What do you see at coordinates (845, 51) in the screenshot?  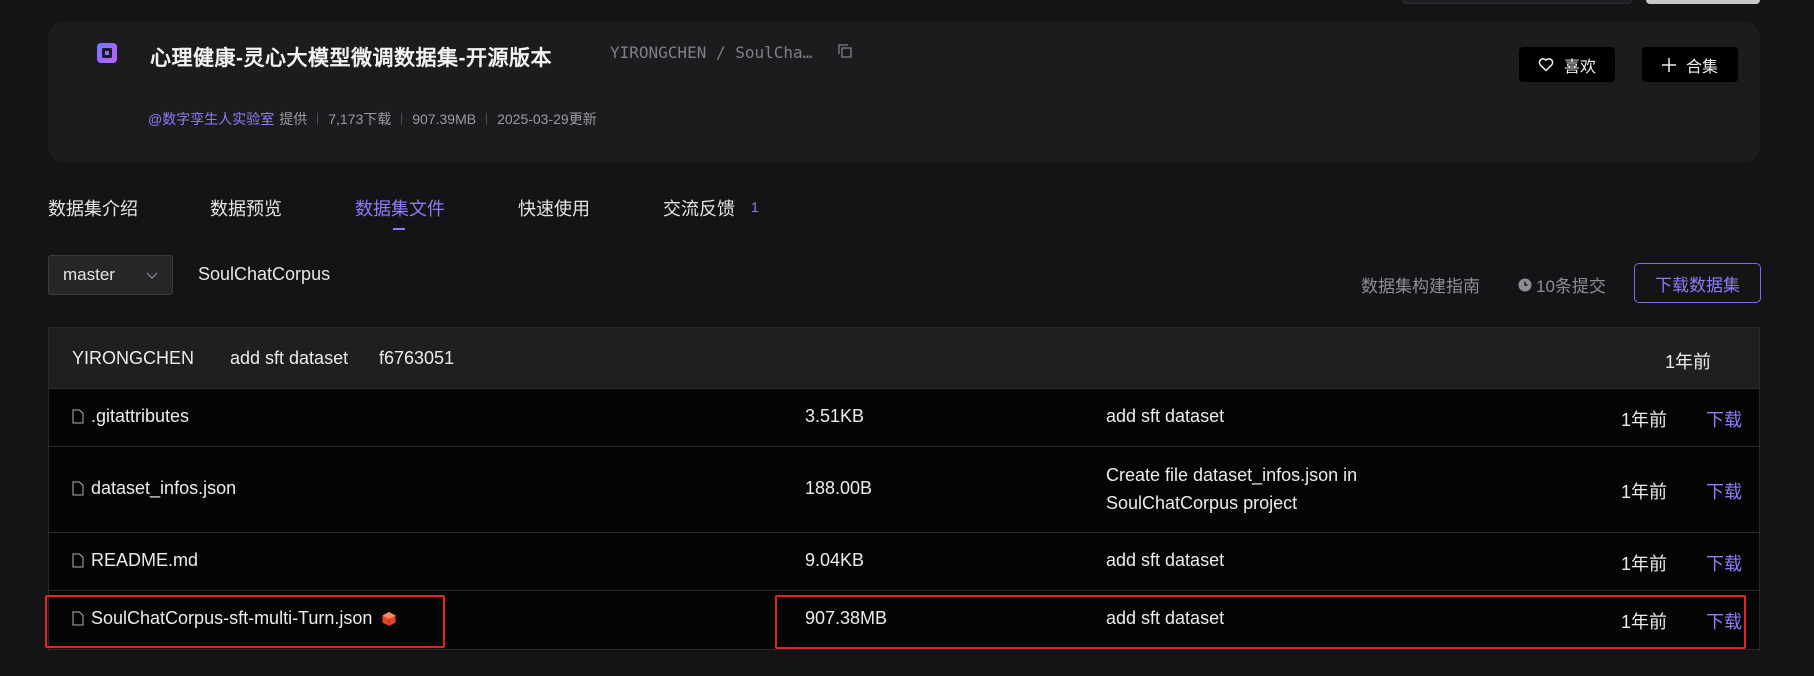 I see `copy-icon` at bounding box center [845, 51].